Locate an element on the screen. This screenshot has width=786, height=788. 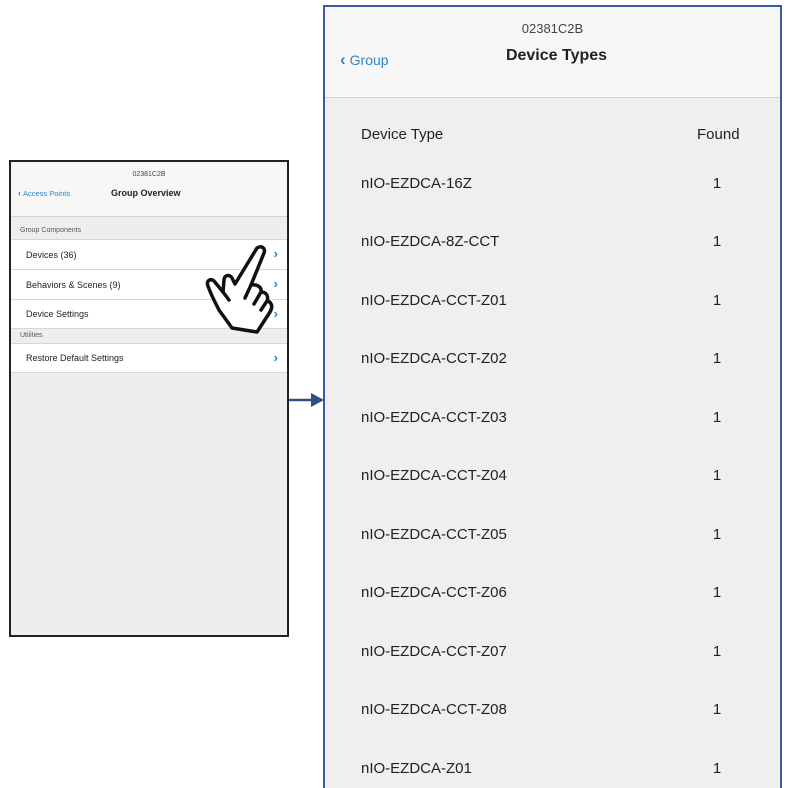
row-restore-default-settings: Restore Default Settings › is located at coordinates (149, 358).